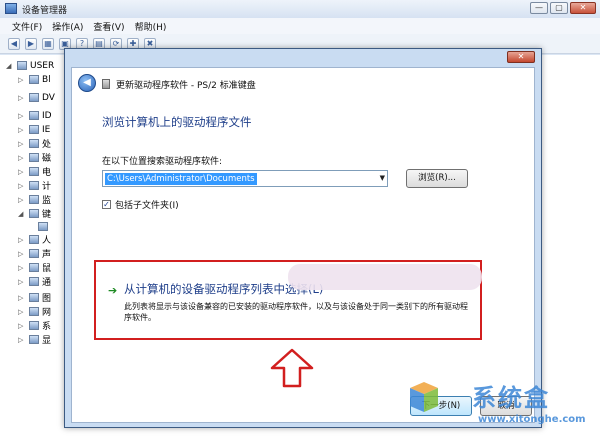  I want to click on blur-smudge, so click(385, 277).